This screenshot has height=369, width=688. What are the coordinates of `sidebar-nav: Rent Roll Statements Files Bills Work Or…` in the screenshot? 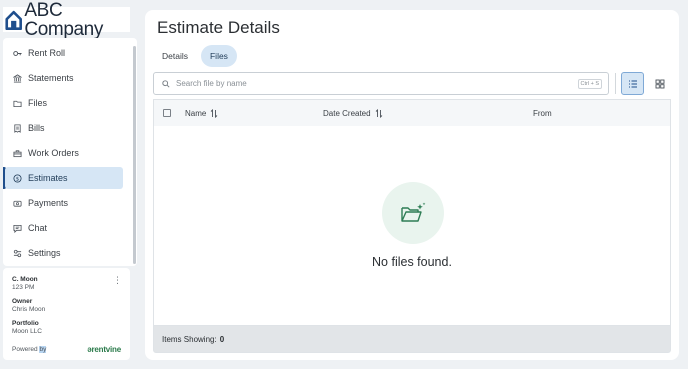 It's located at (70, 152).